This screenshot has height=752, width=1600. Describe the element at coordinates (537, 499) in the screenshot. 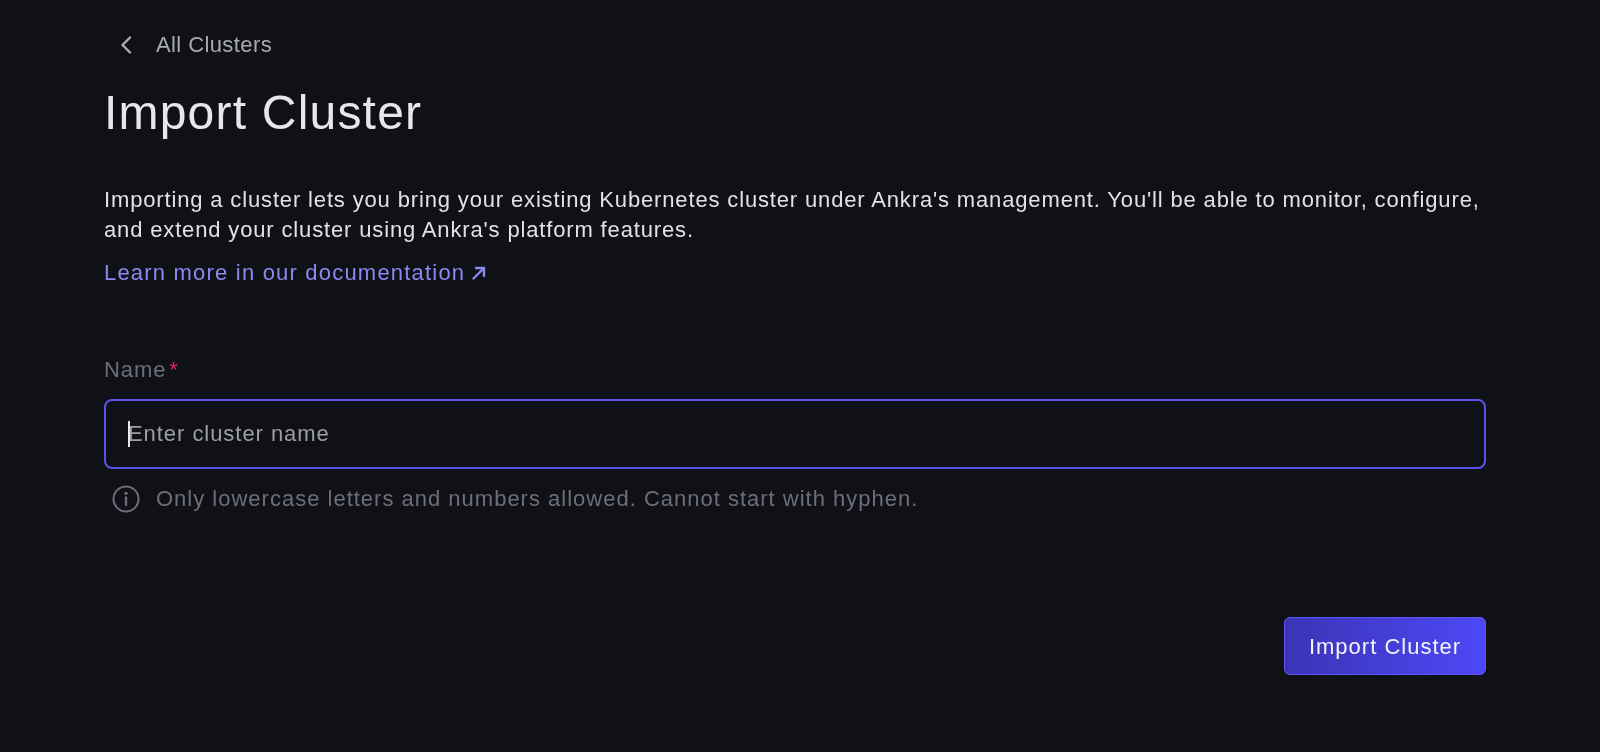

I see `hint-text: Only lowercase letters and numbers allowed. Cannot start with hyphen.` at that location.